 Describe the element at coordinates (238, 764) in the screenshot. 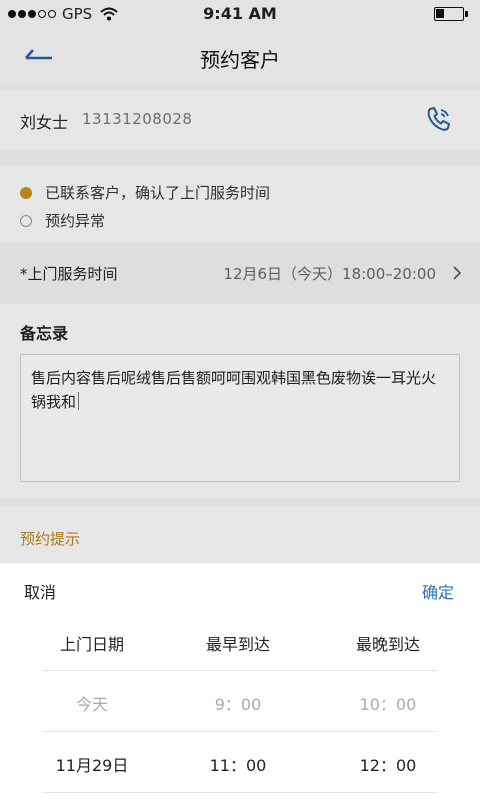

I see `picker-option-earliest-selected: 11：00` at that location.